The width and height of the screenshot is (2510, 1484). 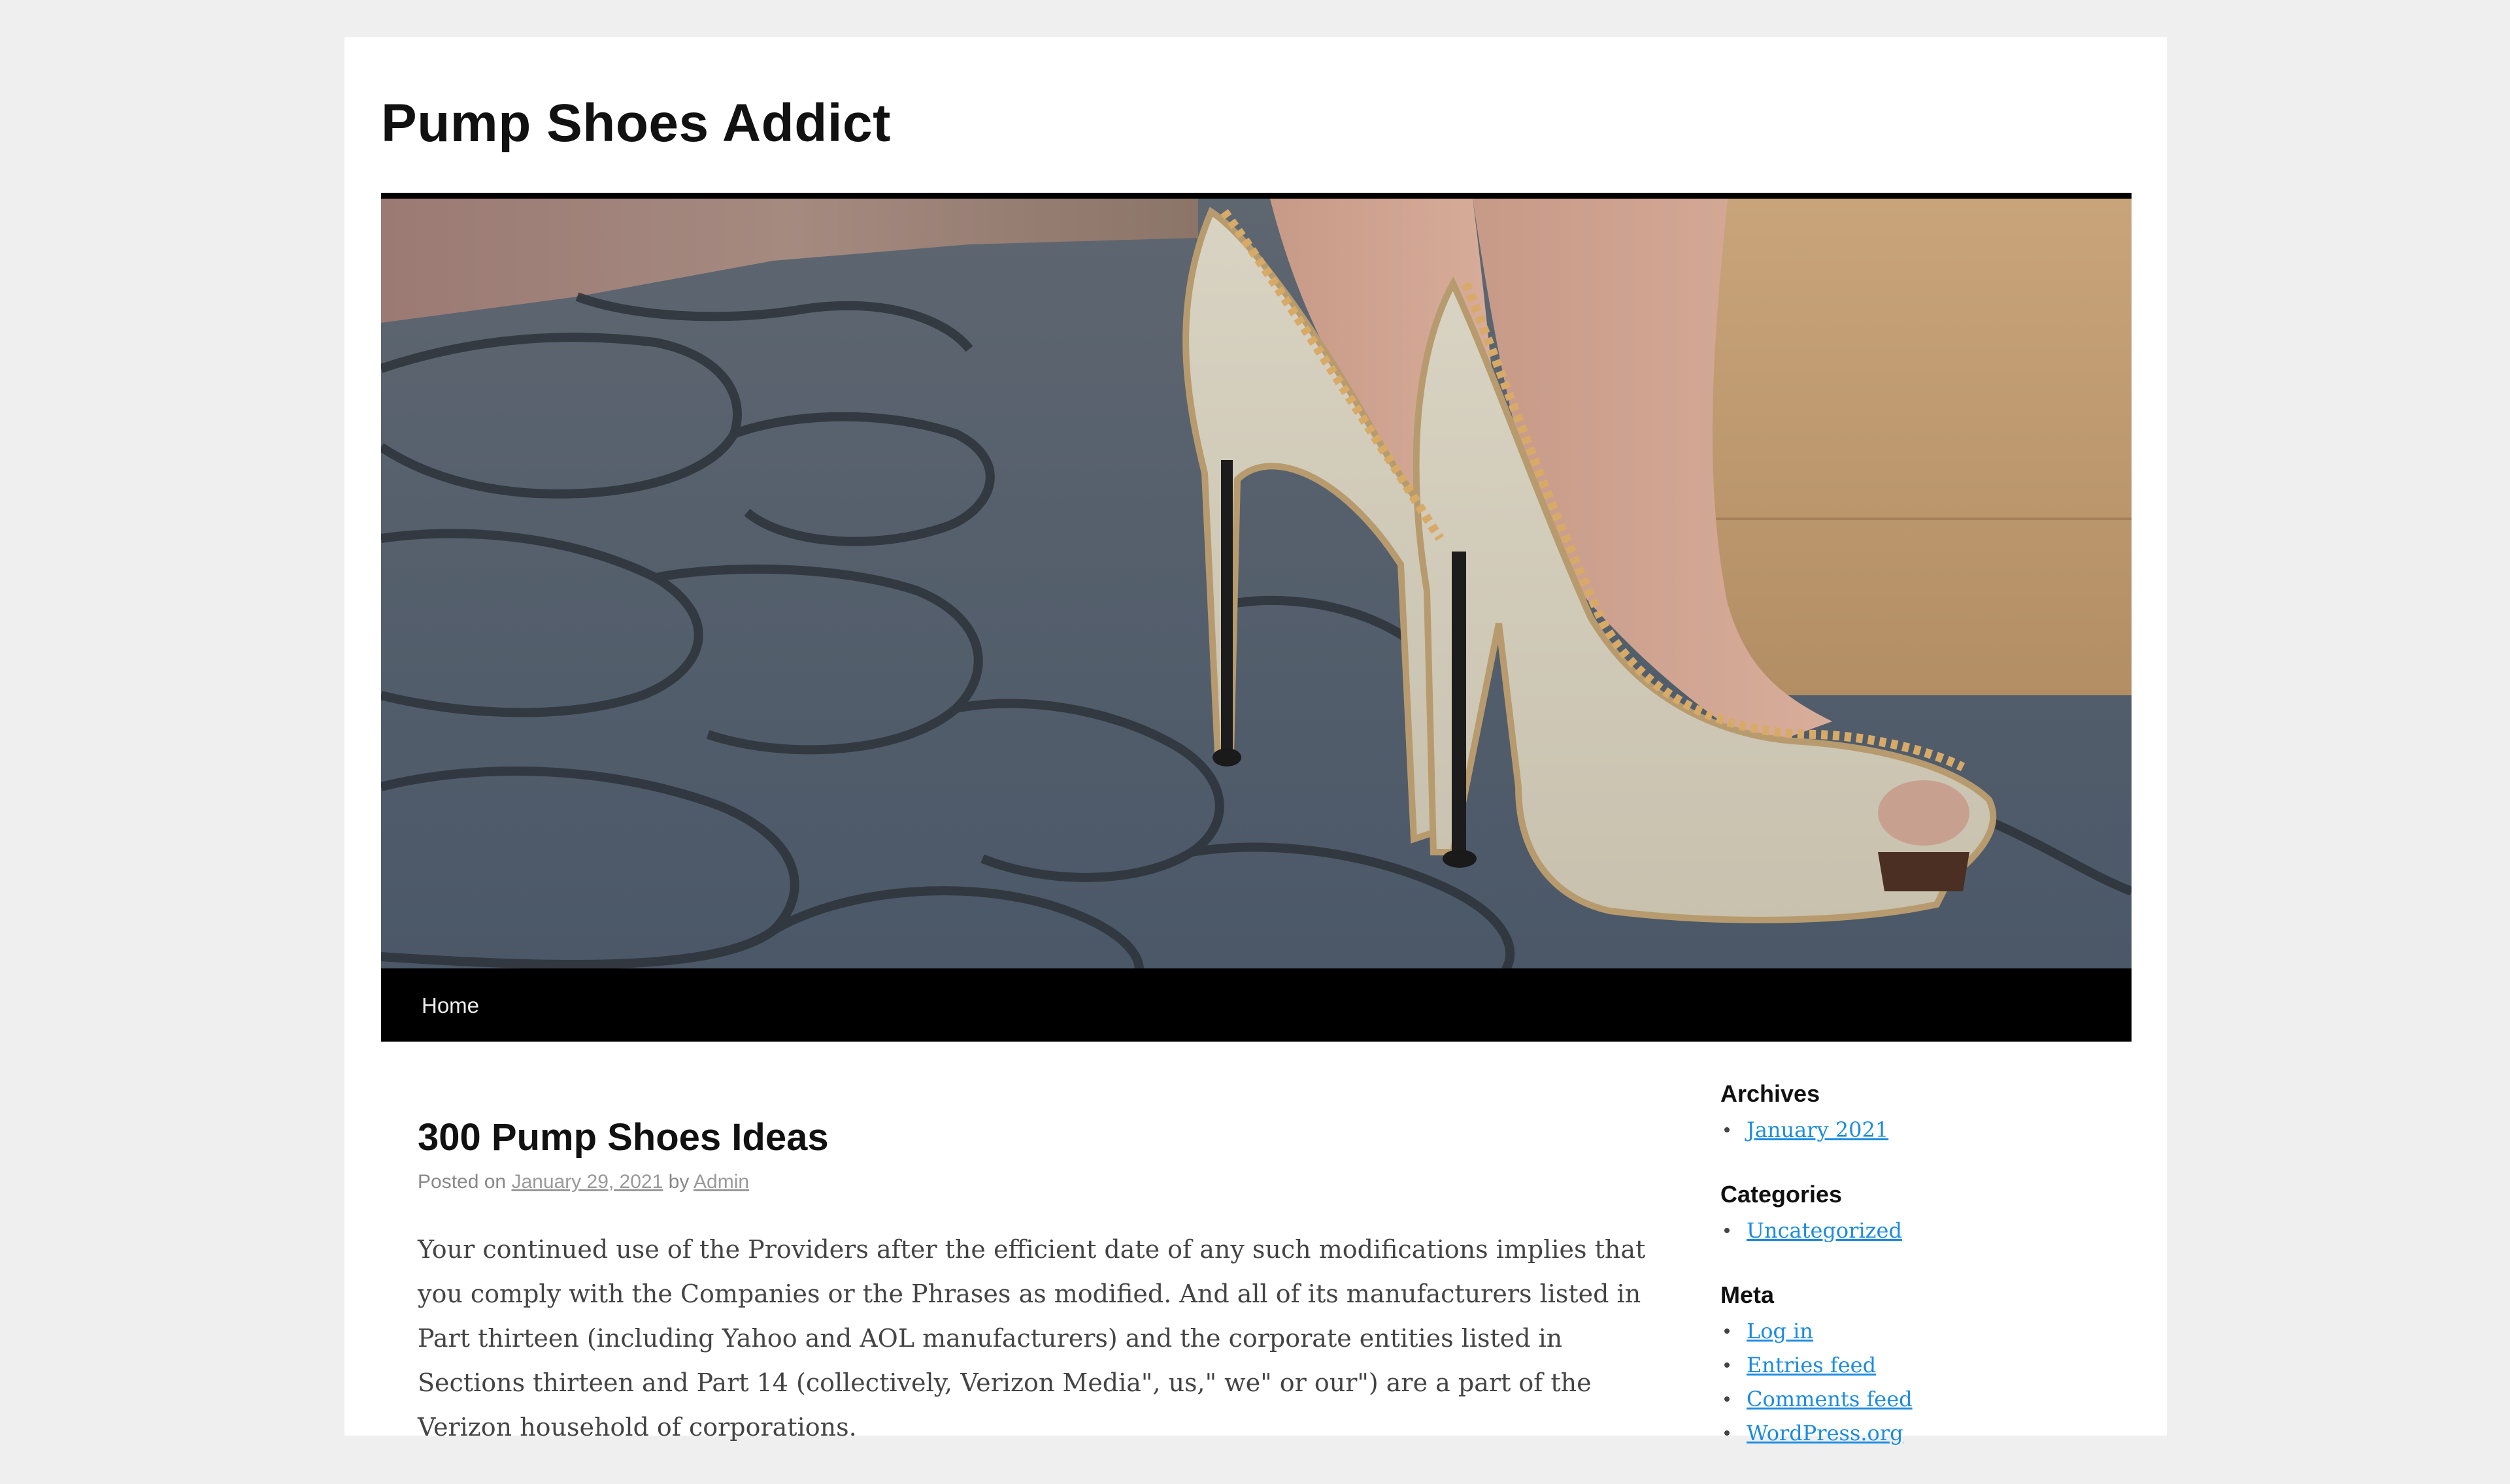 I want to click on list-item: WordPress.org, so click(x=1916, y=1433).